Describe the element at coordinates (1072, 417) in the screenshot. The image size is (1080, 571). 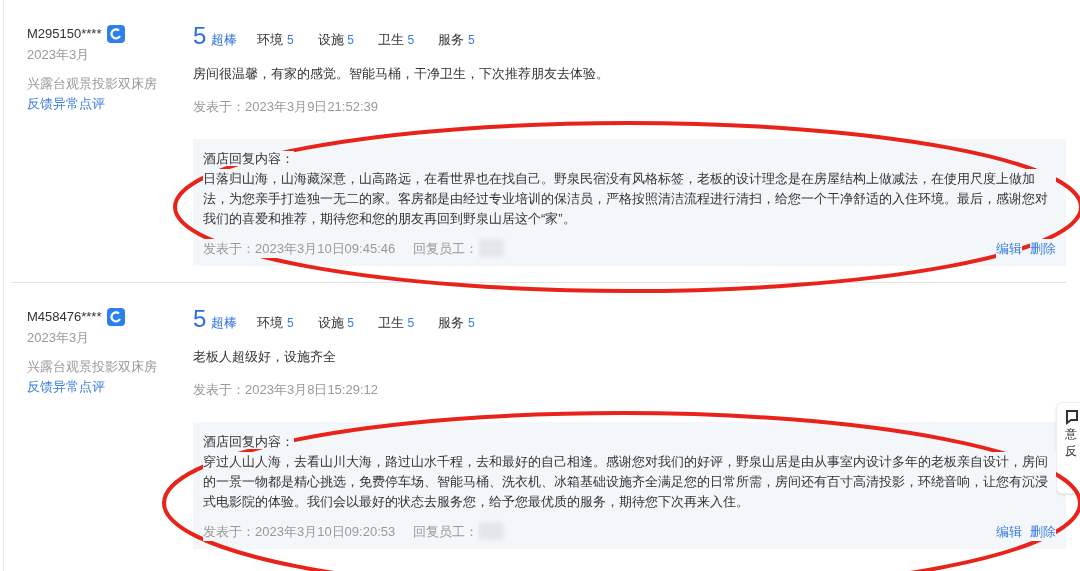
I see `chat-icon` at that location.